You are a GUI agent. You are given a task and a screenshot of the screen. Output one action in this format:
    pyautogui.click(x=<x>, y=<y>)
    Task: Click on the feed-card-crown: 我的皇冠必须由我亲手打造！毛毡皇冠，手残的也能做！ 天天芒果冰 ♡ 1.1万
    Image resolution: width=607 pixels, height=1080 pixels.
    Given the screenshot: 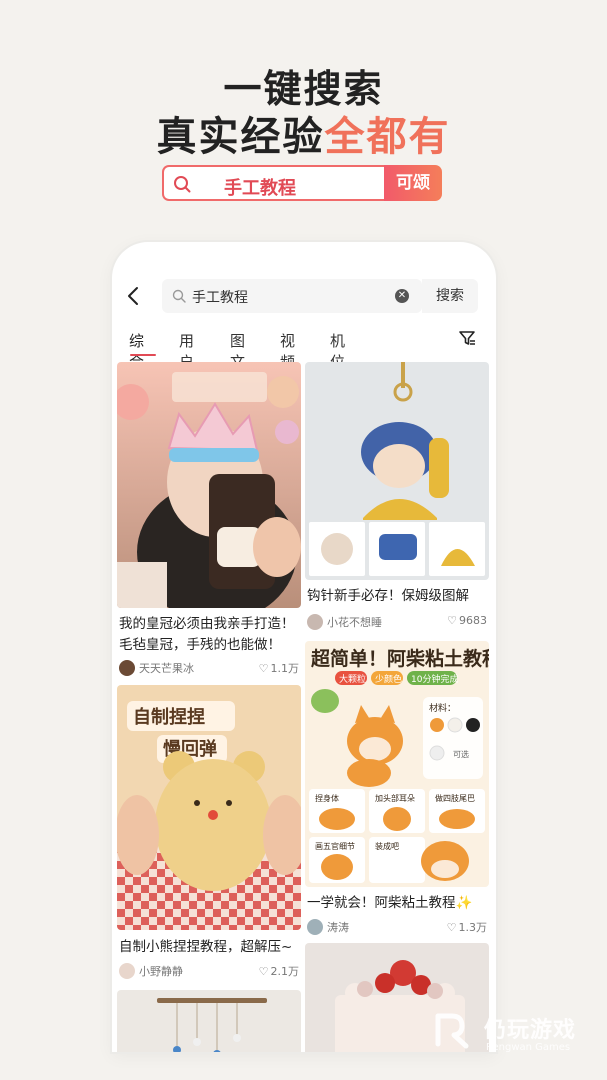 What is the action you would take?
    pyautogui.click(x=209, y=521)
    